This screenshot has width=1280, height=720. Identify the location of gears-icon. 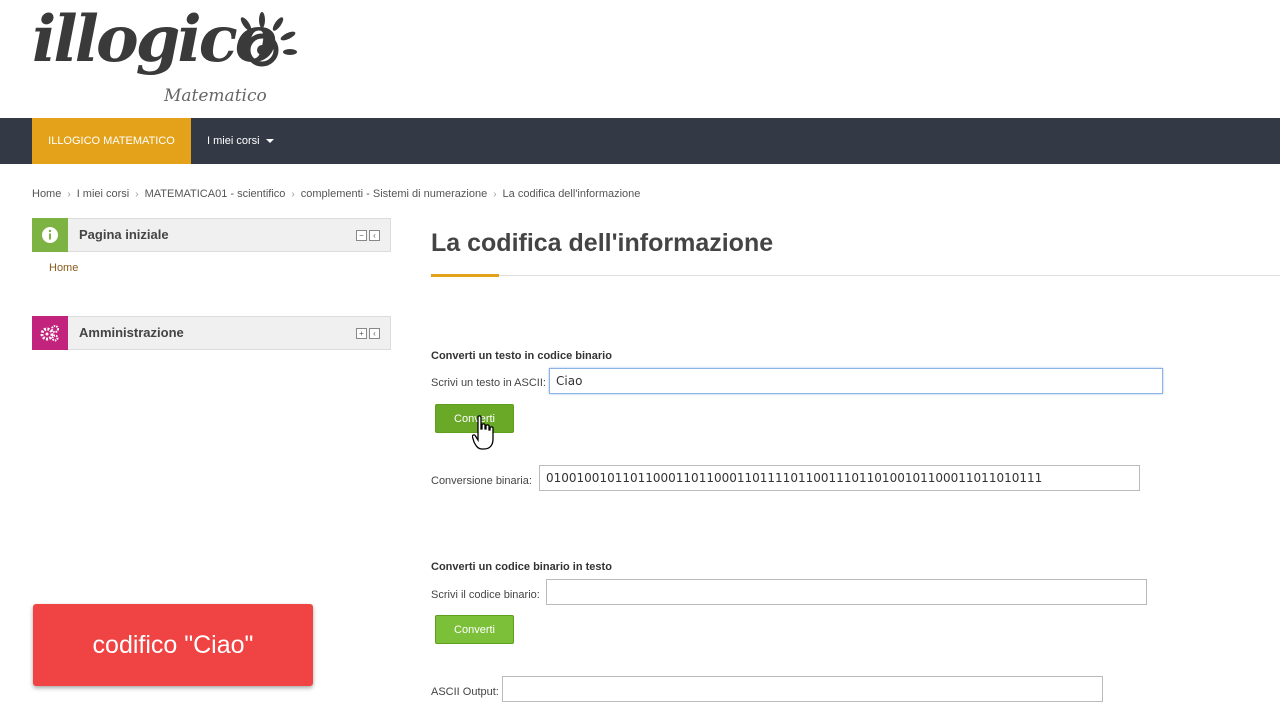
(50, 333).